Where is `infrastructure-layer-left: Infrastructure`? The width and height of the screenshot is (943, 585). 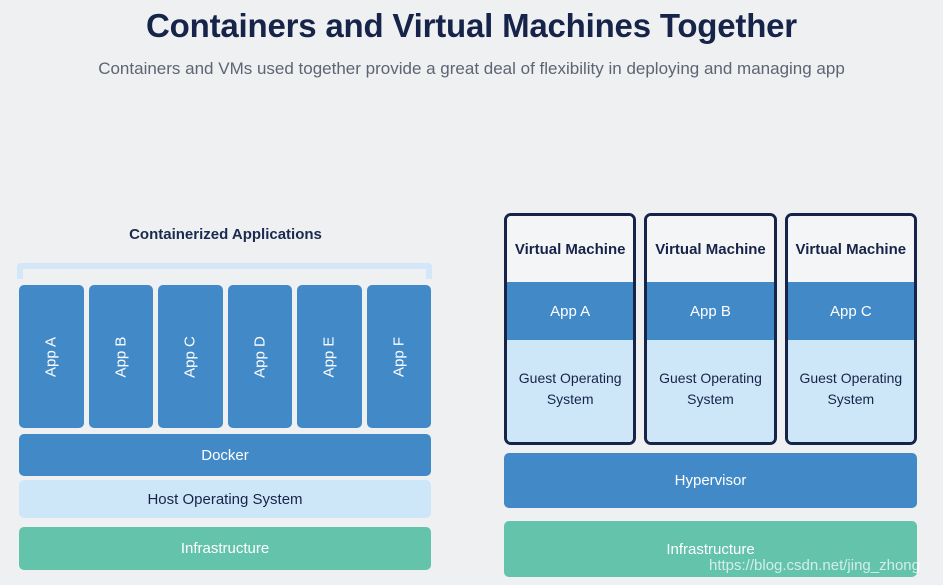
infrastructure-layer-left: Infrastructure is located at coordinates (225, 548).